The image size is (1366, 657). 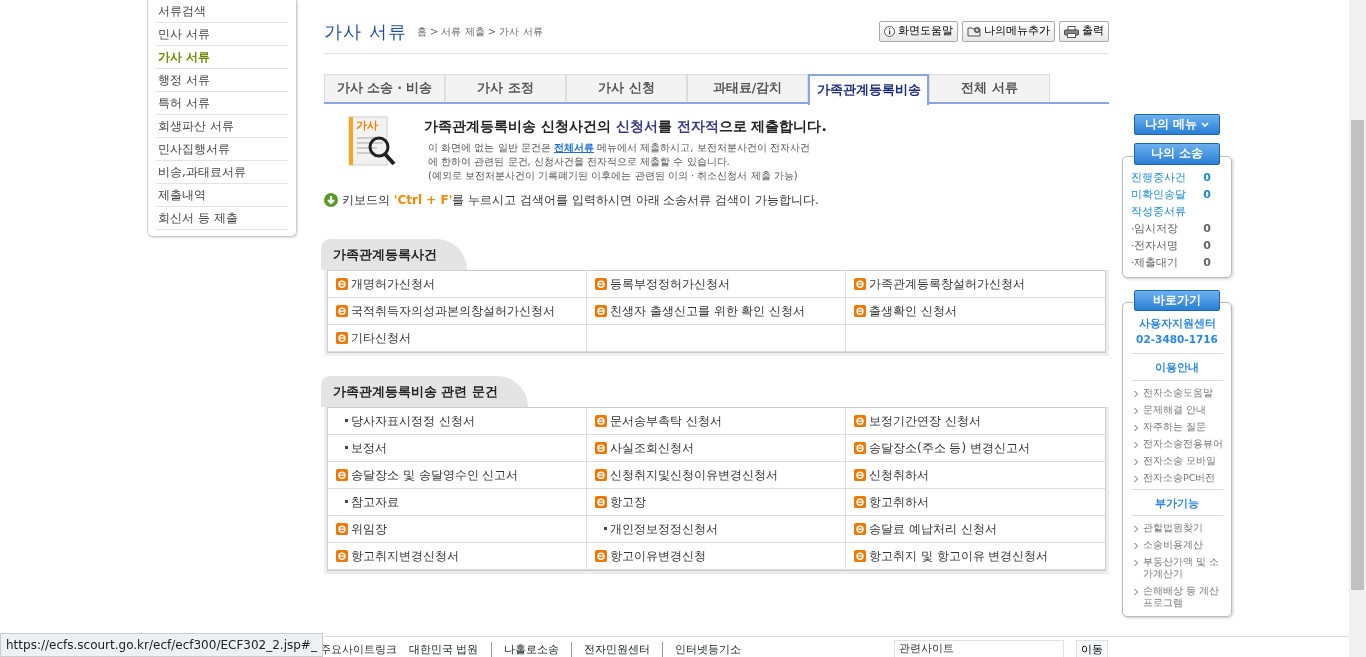 What do you see at coordinates (716, 284) in the screenshot?
I see `document-link: 등록부정정허가신청서` at bounding box center [716, 284].